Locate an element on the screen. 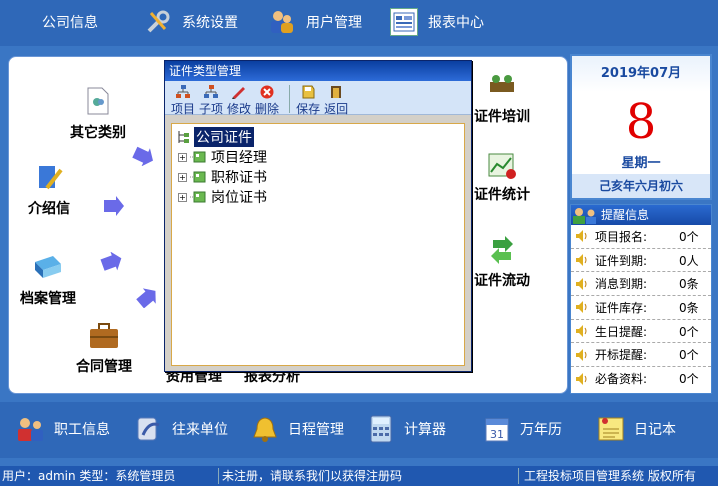 This screenshot has height=486, width=718. item-archive-management-label: 档案管理 is located at coordinates (48, 299).